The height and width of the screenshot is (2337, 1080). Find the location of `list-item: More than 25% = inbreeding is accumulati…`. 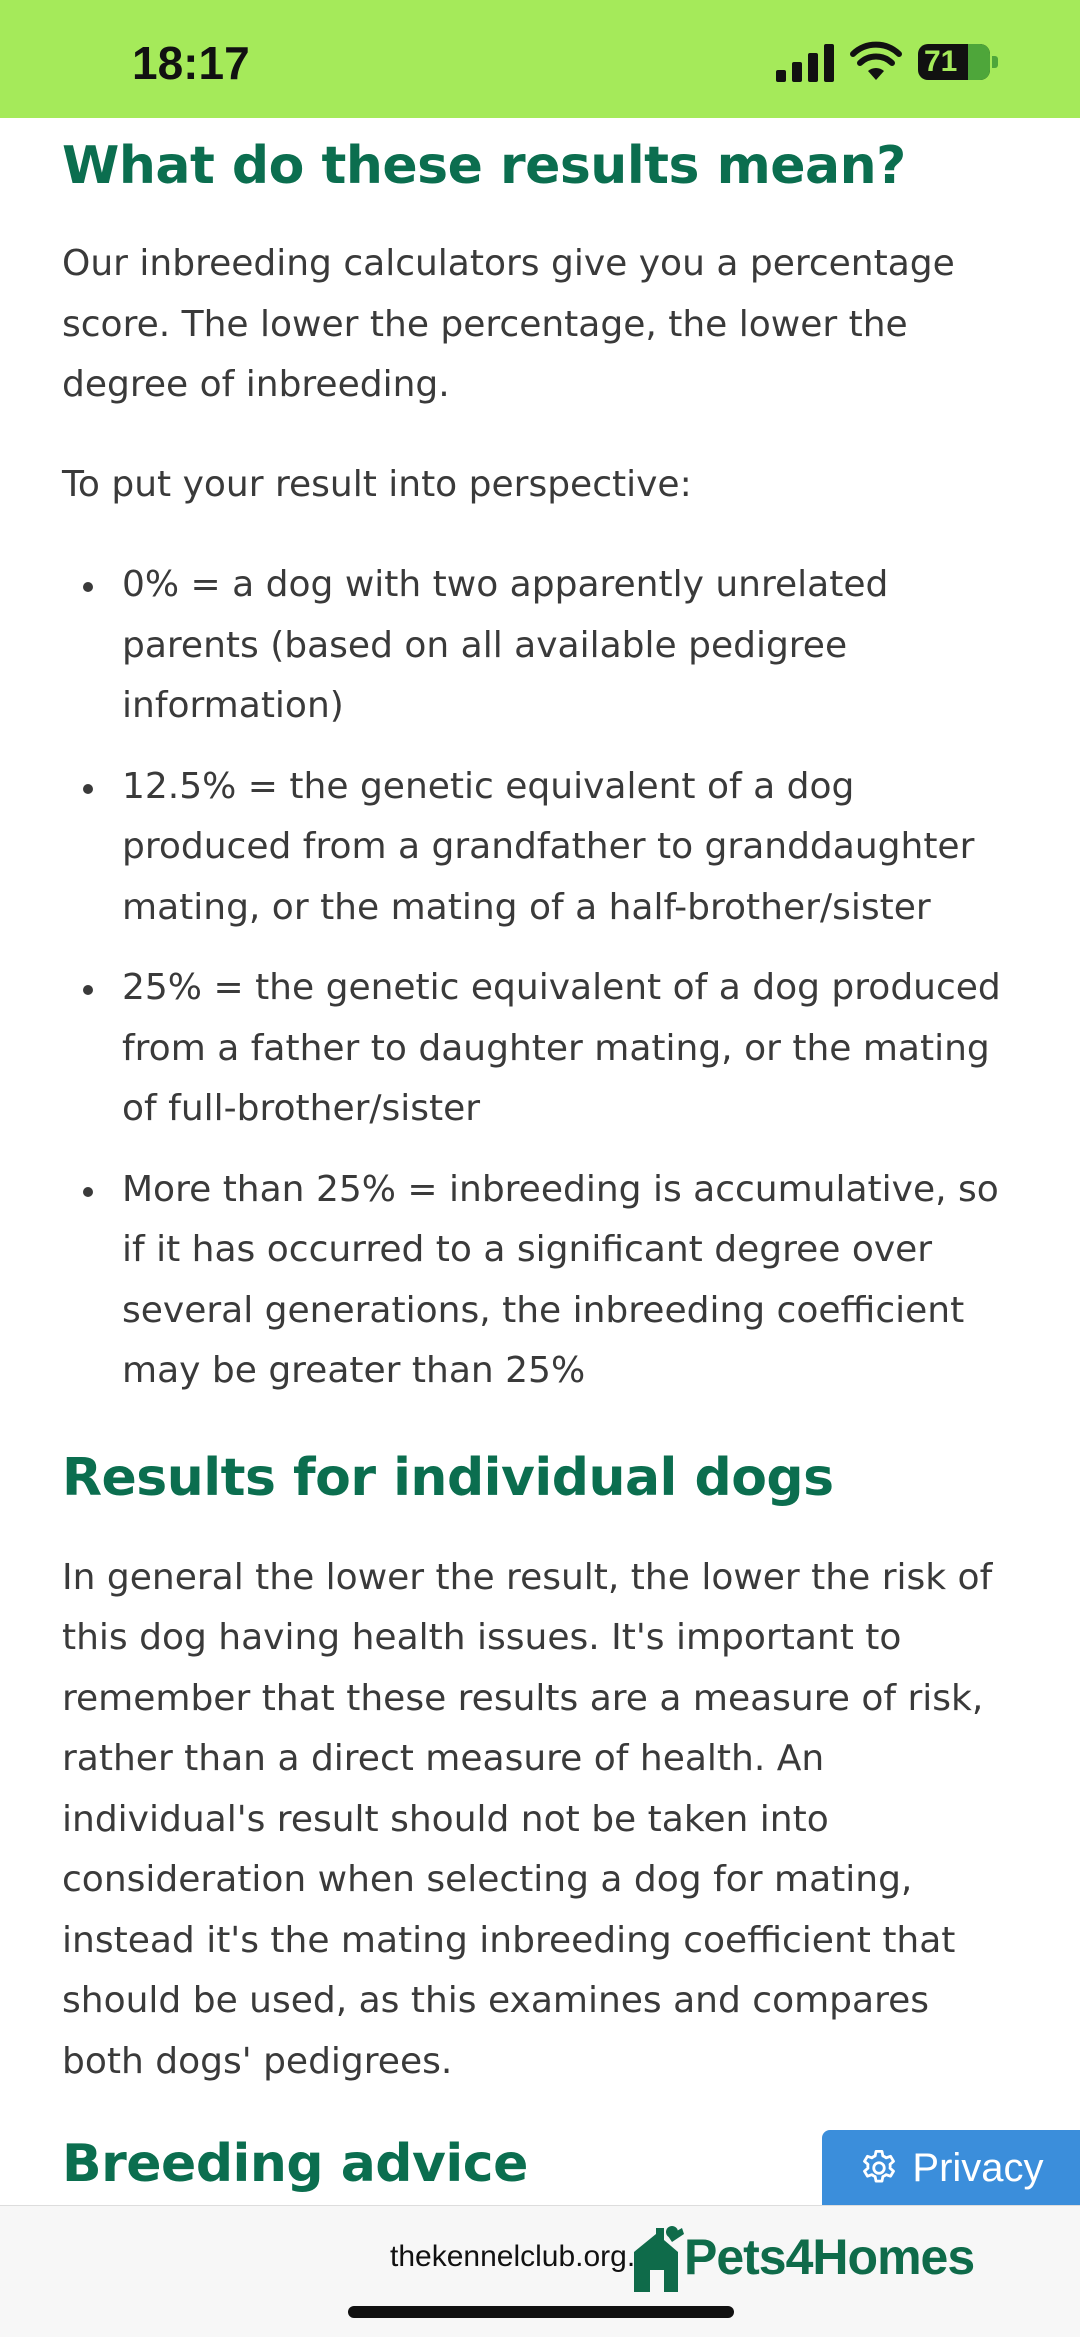

list-item: More than 25% = inbreeding is accumulati… is located at coordinates (552, 1281).